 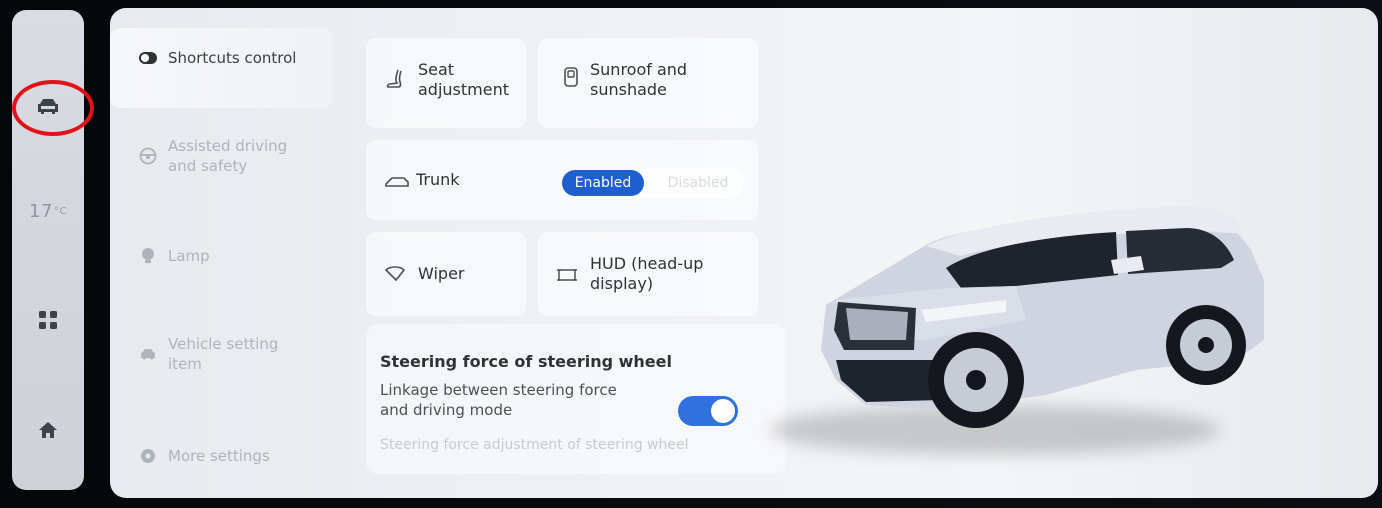 I want to click on sunroof-label: Sunroof and sunshade, so click(x=639, y=79).